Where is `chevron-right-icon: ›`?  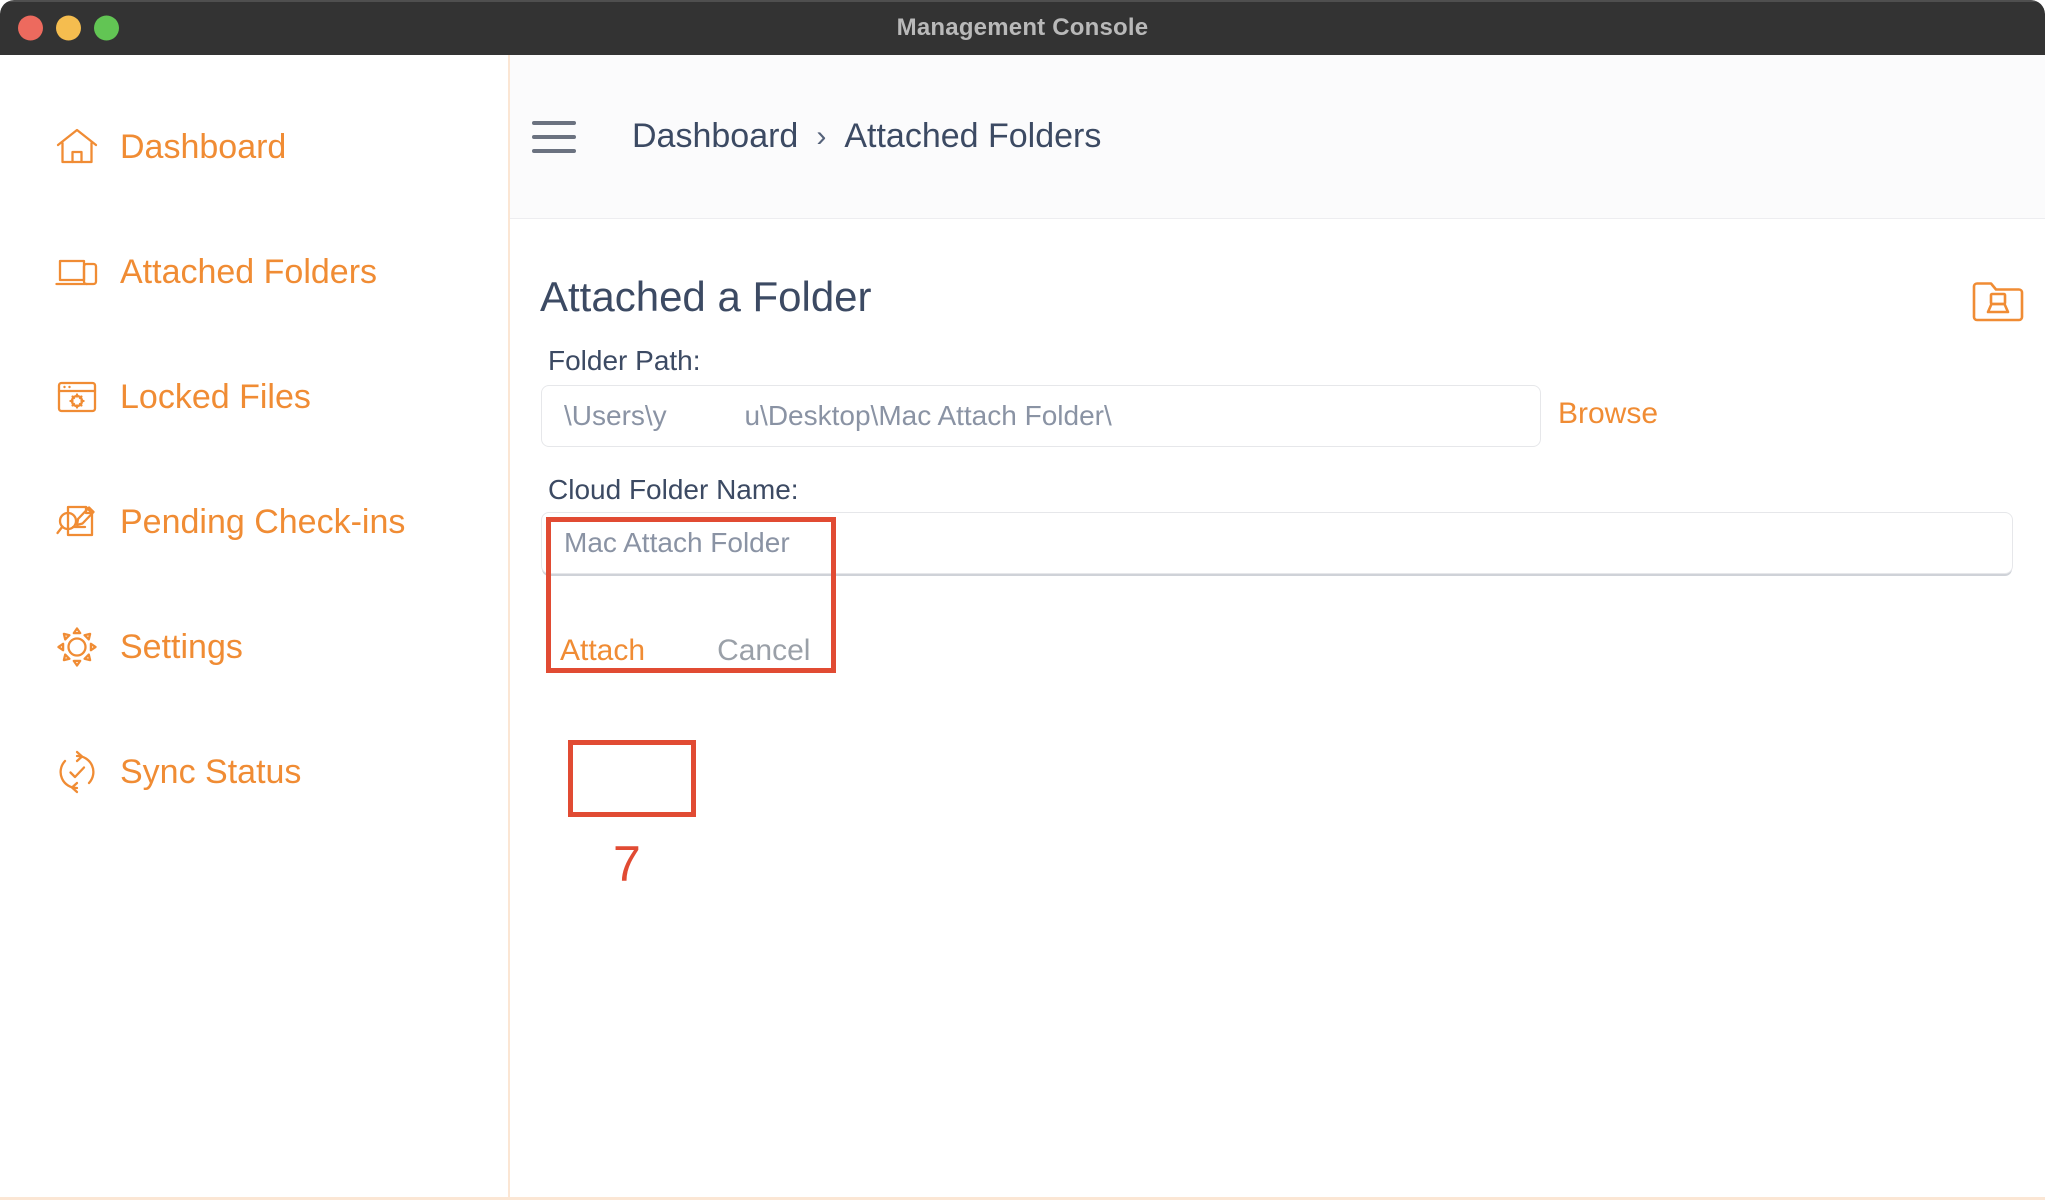 chevron-right-icon: › is located at coordinates (821, 136).